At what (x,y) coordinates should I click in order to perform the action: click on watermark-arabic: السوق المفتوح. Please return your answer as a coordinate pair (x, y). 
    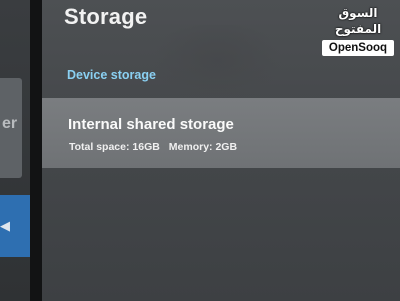
    Looking at the image, I should click on (358, 21).